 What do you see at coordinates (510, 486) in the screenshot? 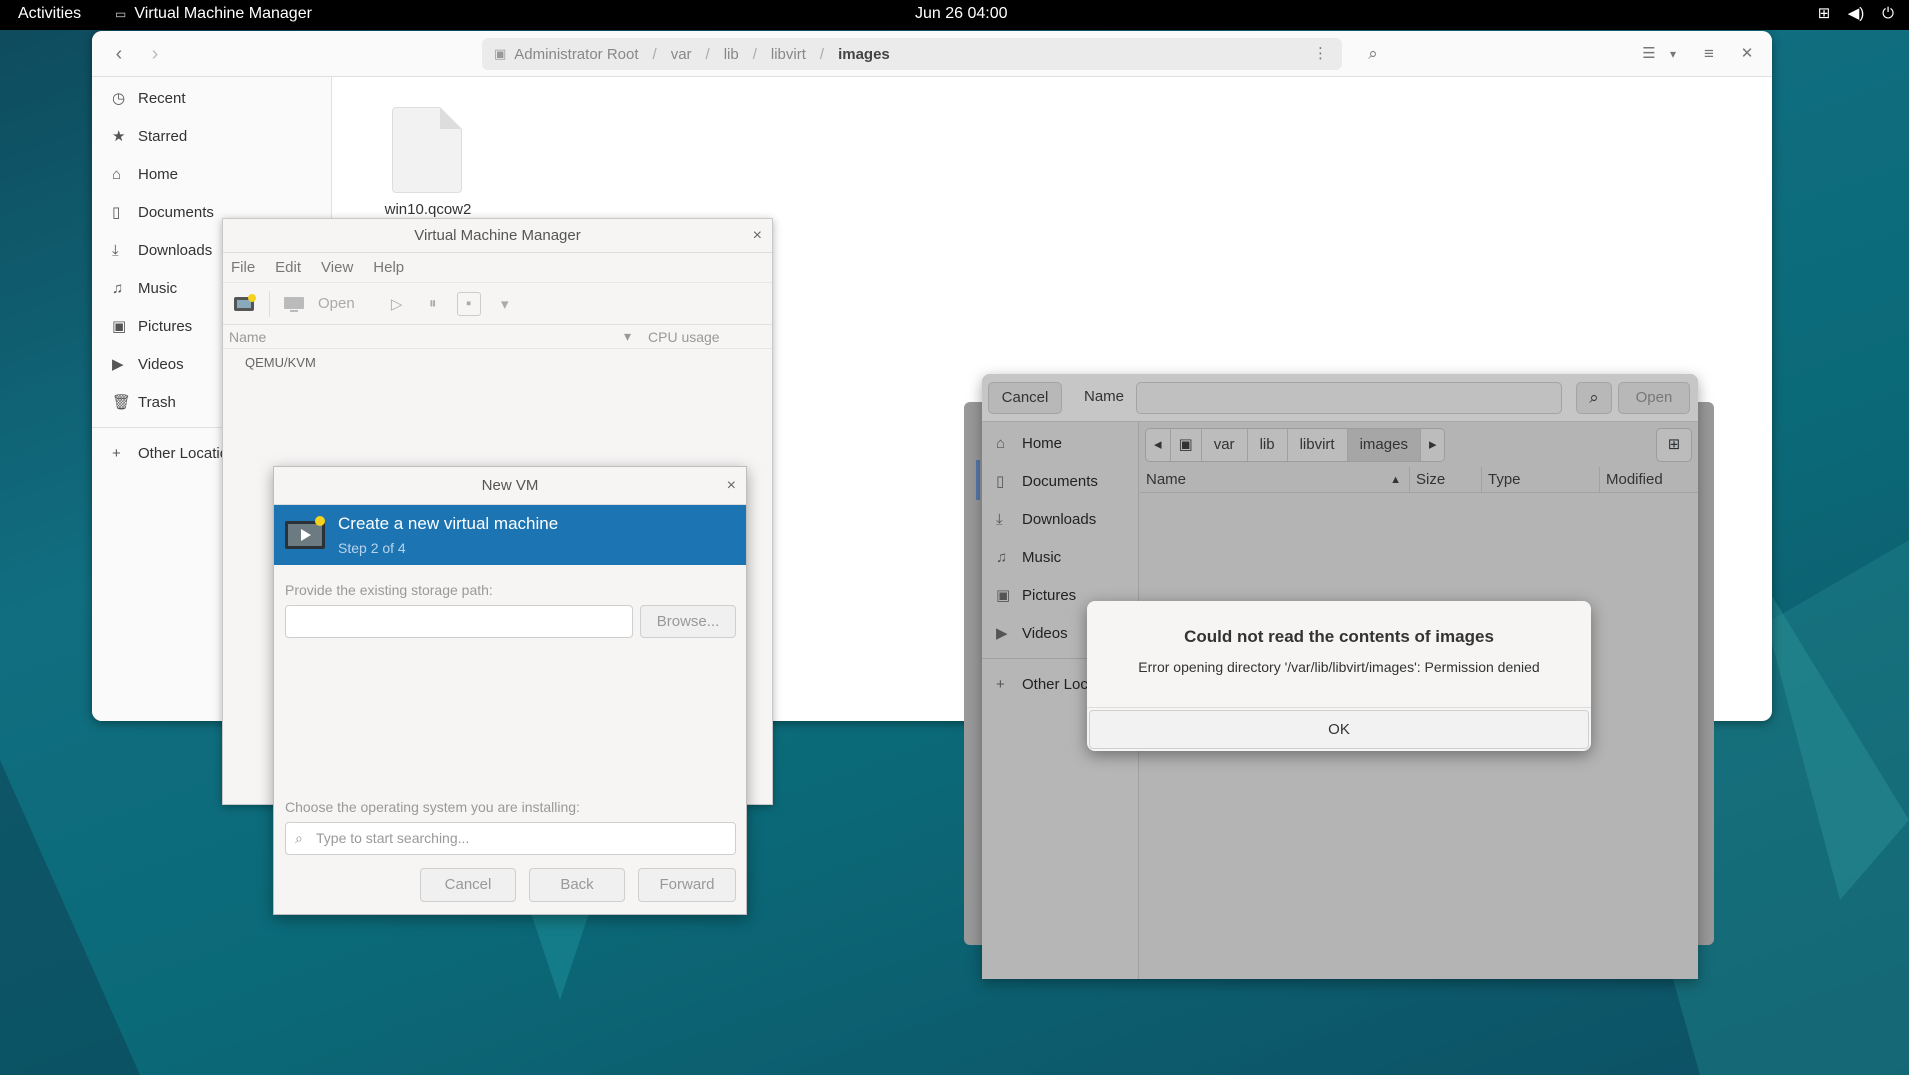
I see `dialog-titlebar: New VM ×` at bounding box center [510, 486].